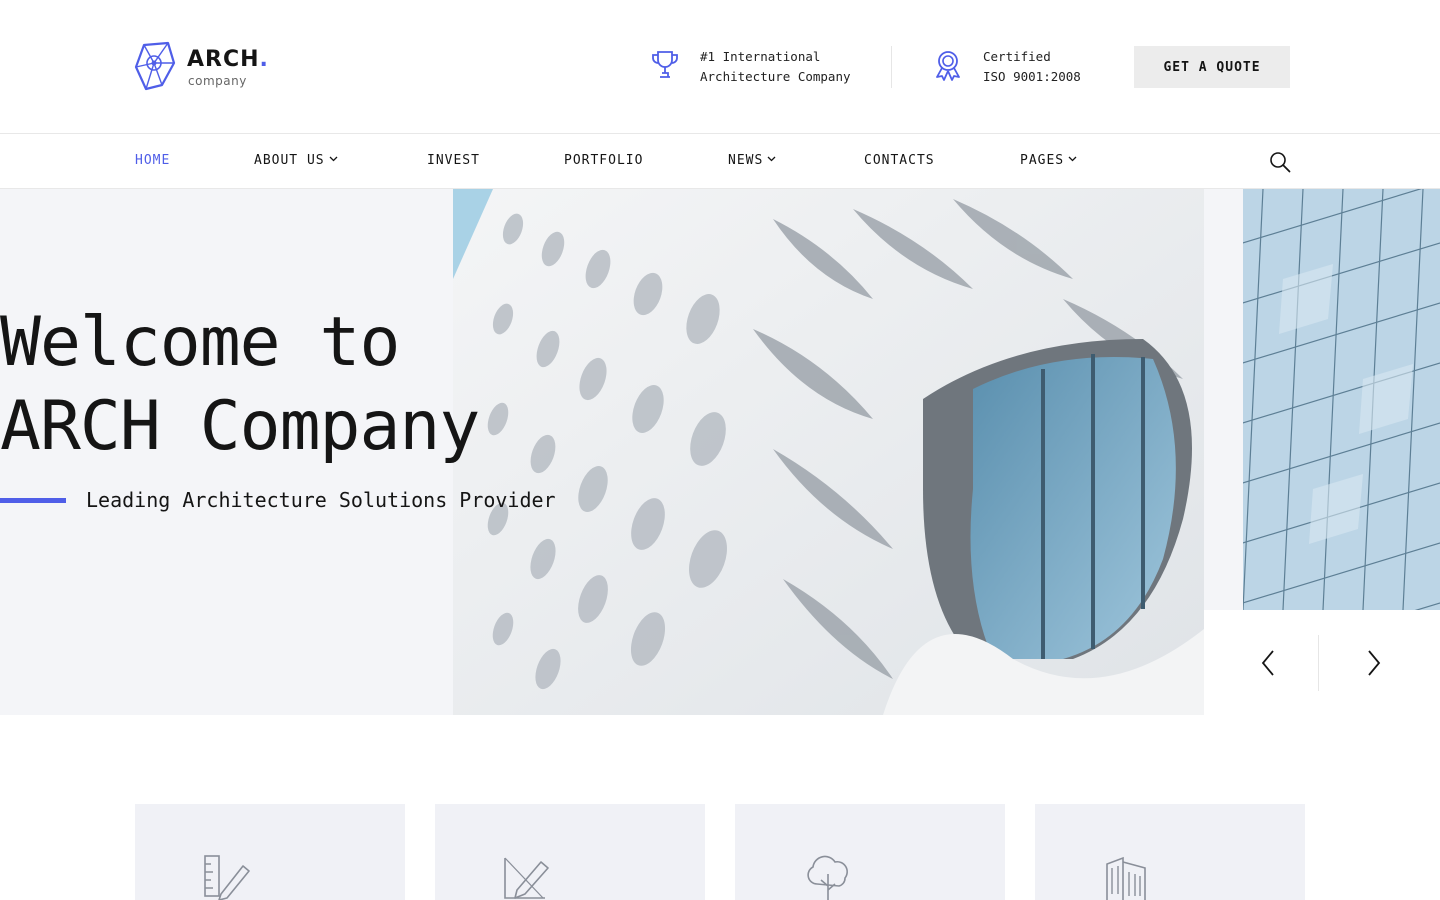 This screenshot has height=900, width=1440. Describe the element at coordinates (1212, 67) in the screenshot. I see `get-a-quote-button: GET A QUOTE` at that location.